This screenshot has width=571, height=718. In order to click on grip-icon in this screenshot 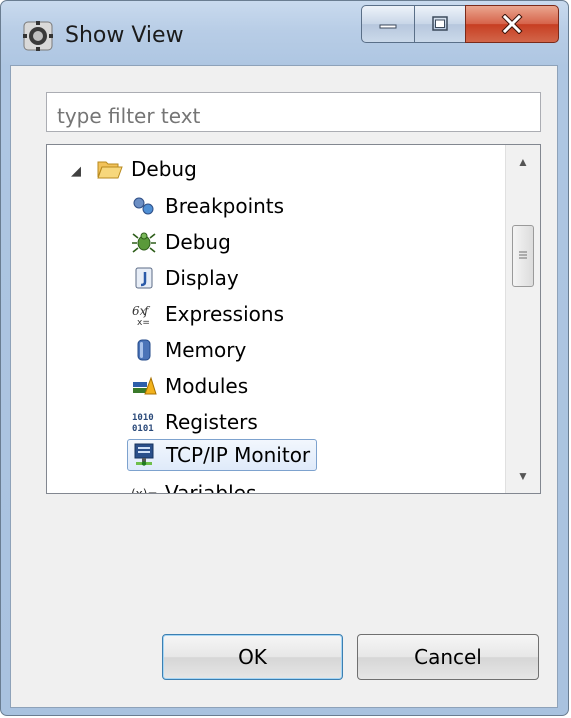, I will do `click(523, 256)`.